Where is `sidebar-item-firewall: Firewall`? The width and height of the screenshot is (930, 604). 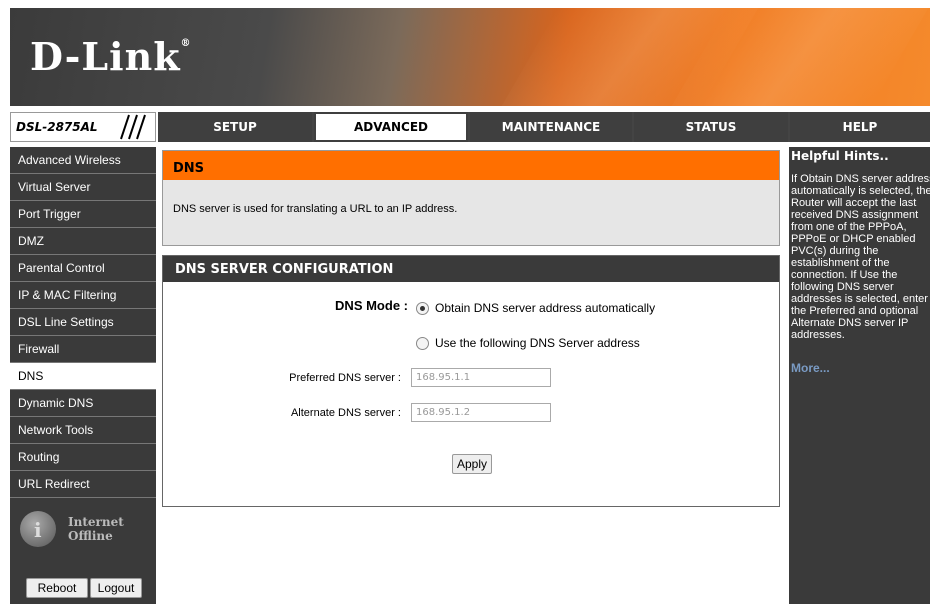 sidebar-item-firewall: Firewall is located at coordinates (83, 349).